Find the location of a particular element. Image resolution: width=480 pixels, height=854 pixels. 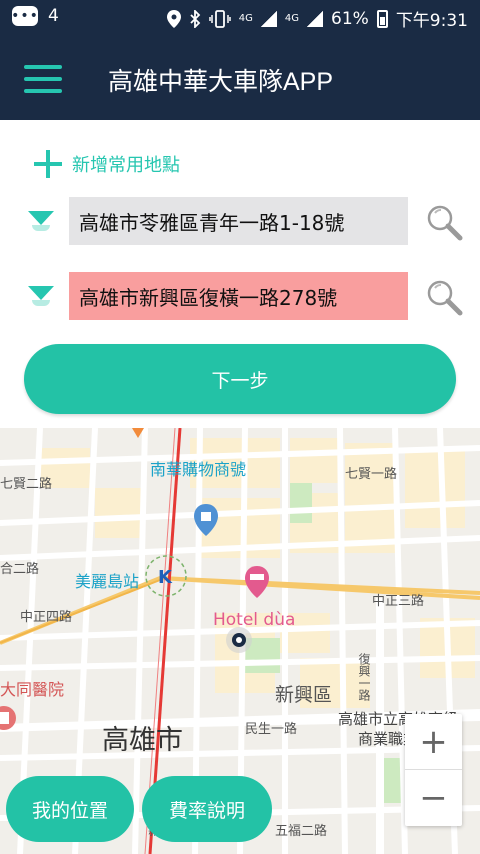

add-favorite-label: 新增常用地點 is located at coordinates (126, 165).